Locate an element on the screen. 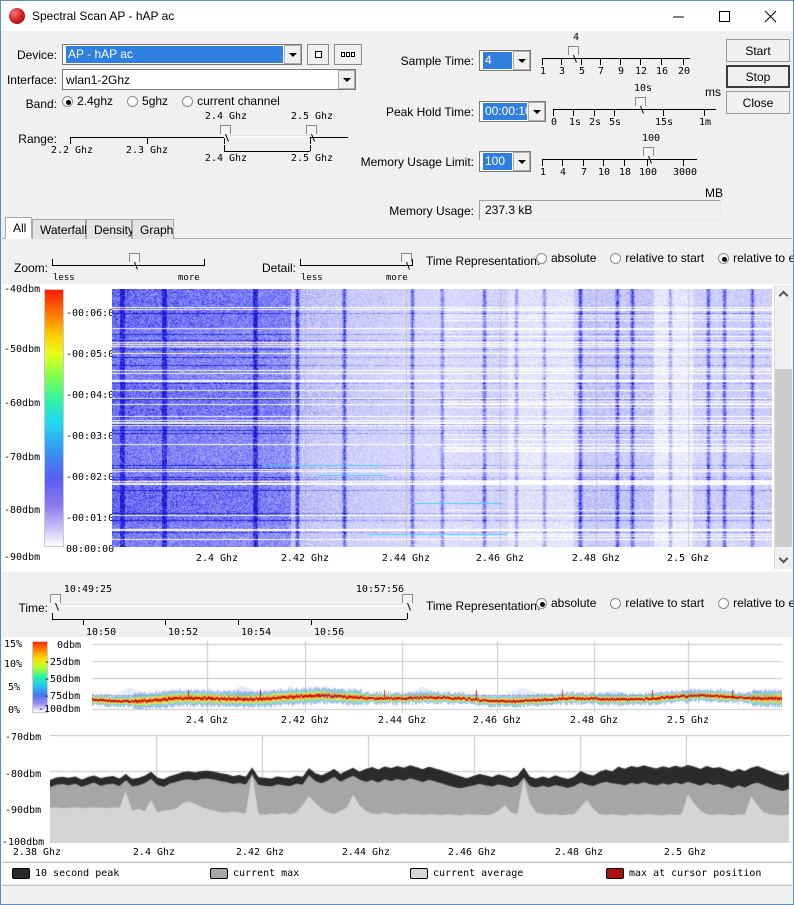 The width and height of the screenshot is (794, 905). close-button: Close is located at coordinates (758, 102).